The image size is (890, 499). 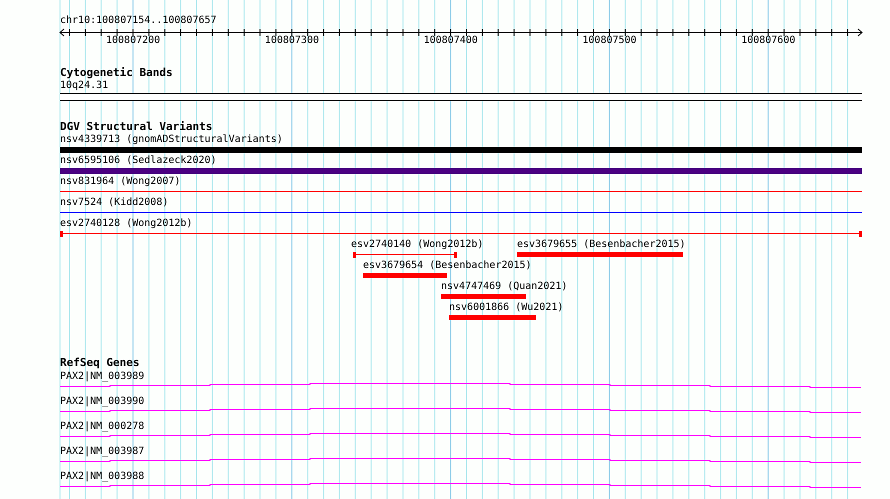 What do you see at coordinates (120, 182) in the screenshot?
I see `variant-label: nsv831964 (Wong2007)` at bounding box center [120, 182].